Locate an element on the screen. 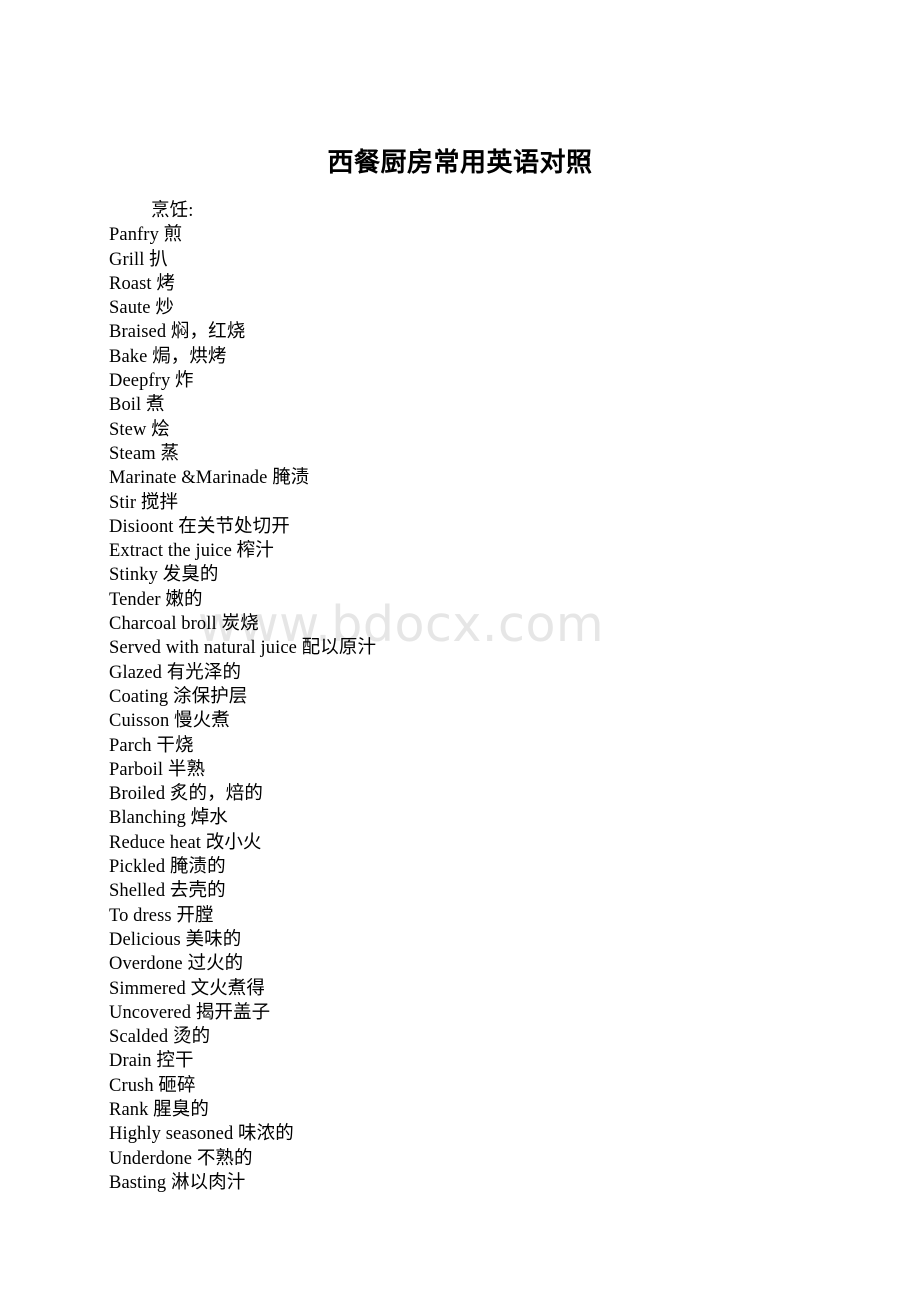 Image resolution: width=920 pixels, height=1302 pixels. list-item: Underdone 不熟的 is located at coordinates (181, 1158).